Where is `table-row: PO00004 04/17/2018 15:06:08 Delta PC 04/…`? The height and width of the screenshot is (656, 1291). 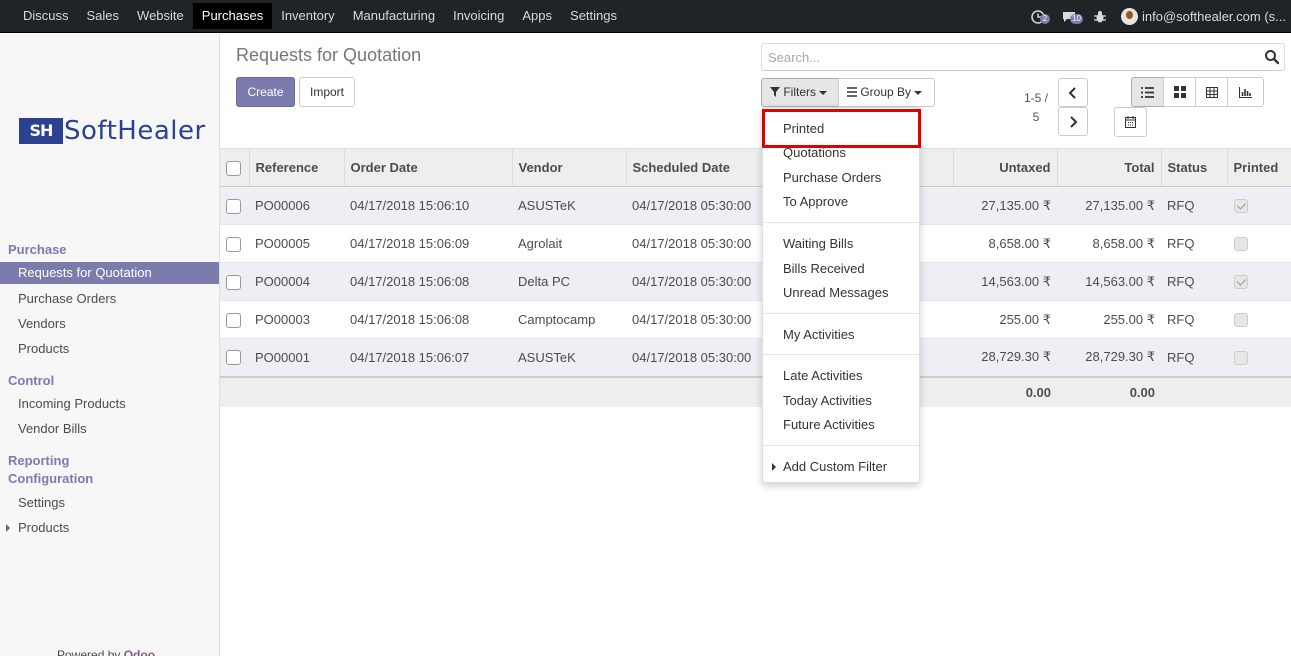
table-row: PO00004 04/17/2018 15:06:08 Delta PC 04/… is located at coordinates (755, 281).